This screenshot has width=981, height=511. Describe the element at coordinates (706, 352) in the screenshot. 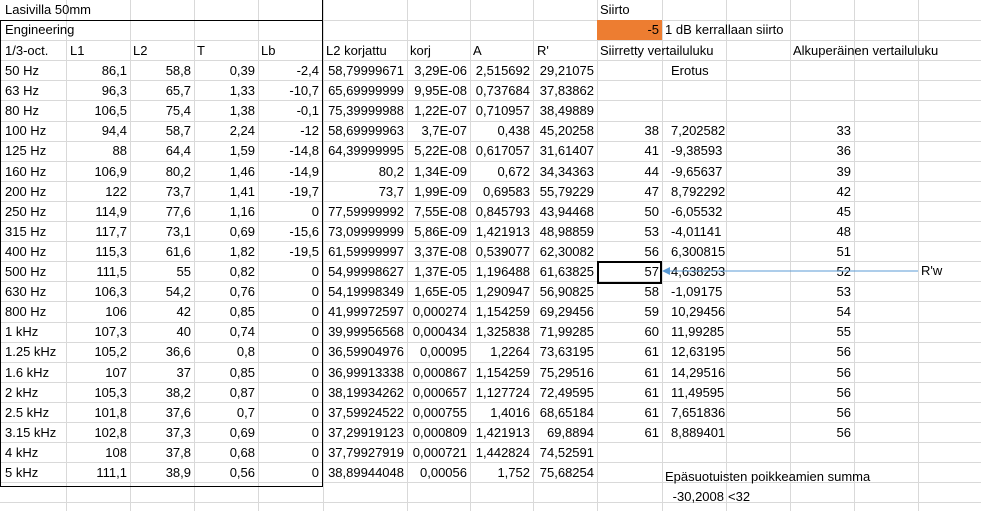

I see `cell-e: 12,63195` at that location.